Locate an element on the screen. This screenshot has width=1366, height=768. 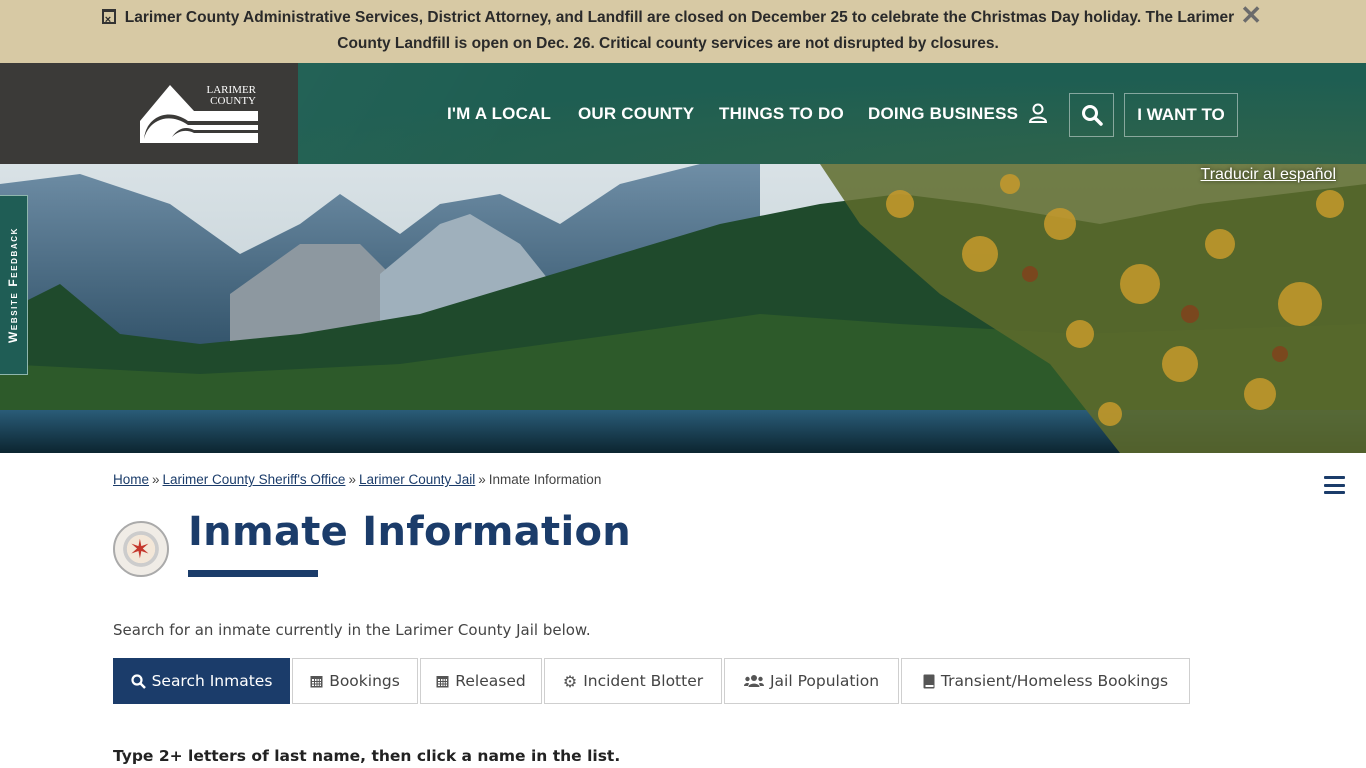
user-icon is located at coordinates (1038, 113).